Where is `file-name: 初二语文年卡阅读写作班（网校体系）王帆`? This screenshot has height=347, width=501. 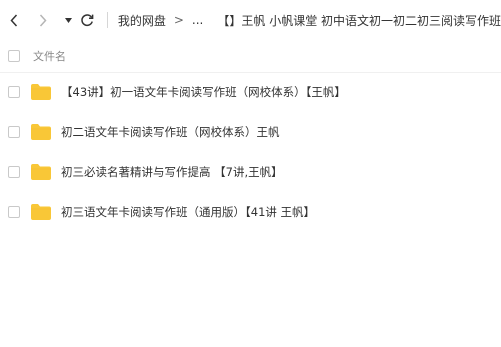
file-name: 初二语文年卡阅读写作班（网校体系）王帆 is located at coordinates (170, 132).